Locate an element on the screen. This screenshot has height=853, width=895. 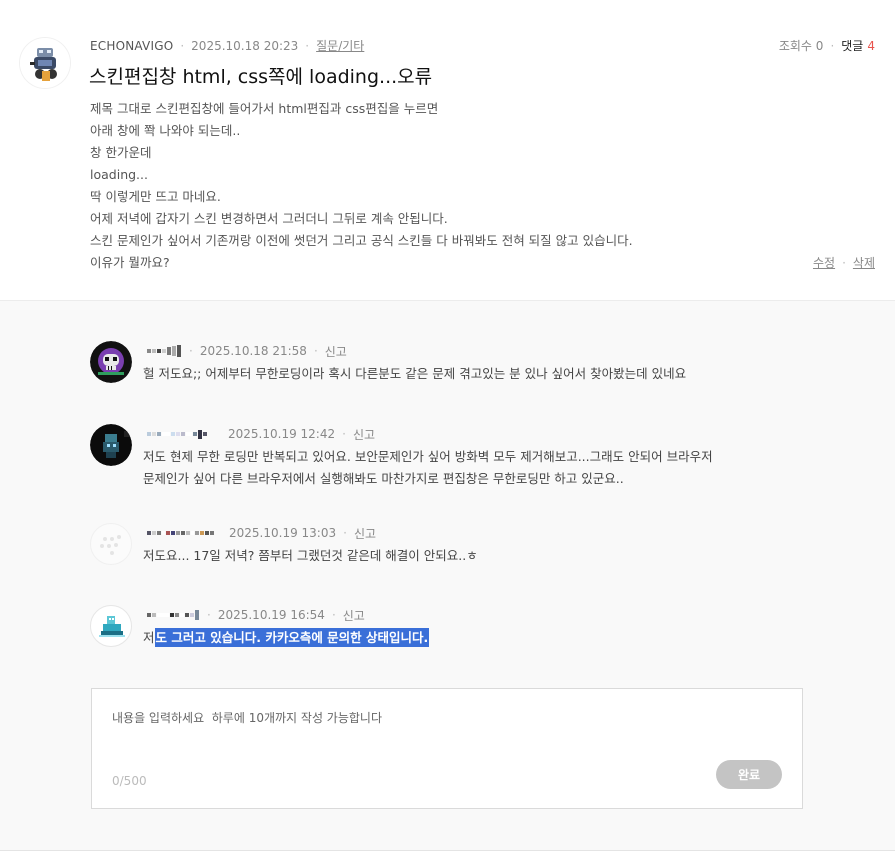
comments-label: 댓글 is located at coordinates (852, 46).